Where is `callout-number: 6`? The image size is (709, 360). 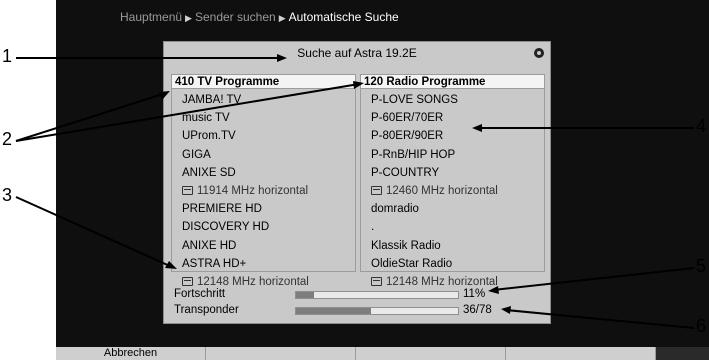
callout-number: 6 is located at coordinates (701, 326).